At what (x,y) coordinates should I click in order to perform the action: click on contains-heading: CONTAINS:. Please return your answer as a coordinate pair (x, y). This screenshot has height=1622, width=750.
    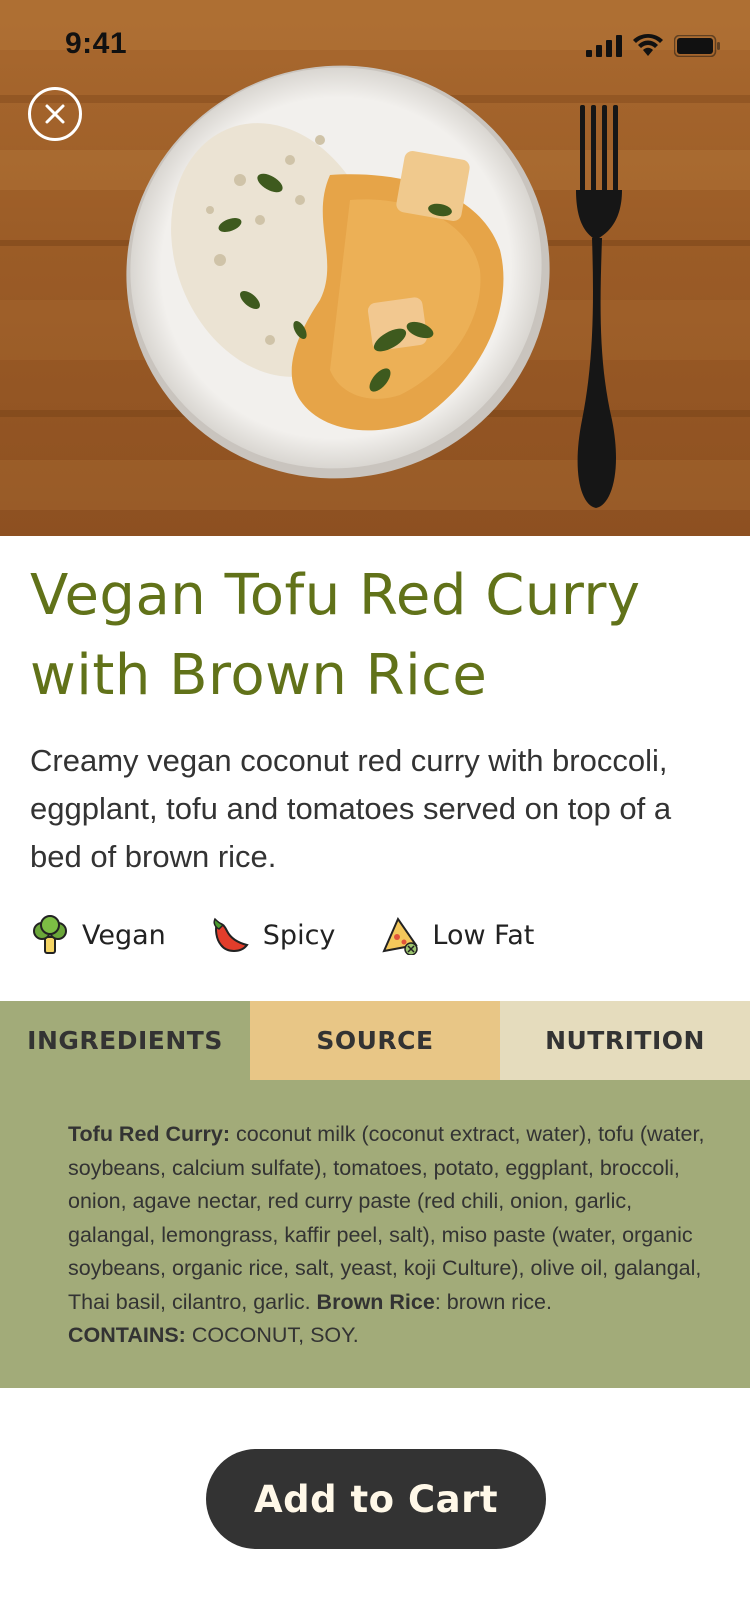
    Looking at the image, I should click on (127, 1335).